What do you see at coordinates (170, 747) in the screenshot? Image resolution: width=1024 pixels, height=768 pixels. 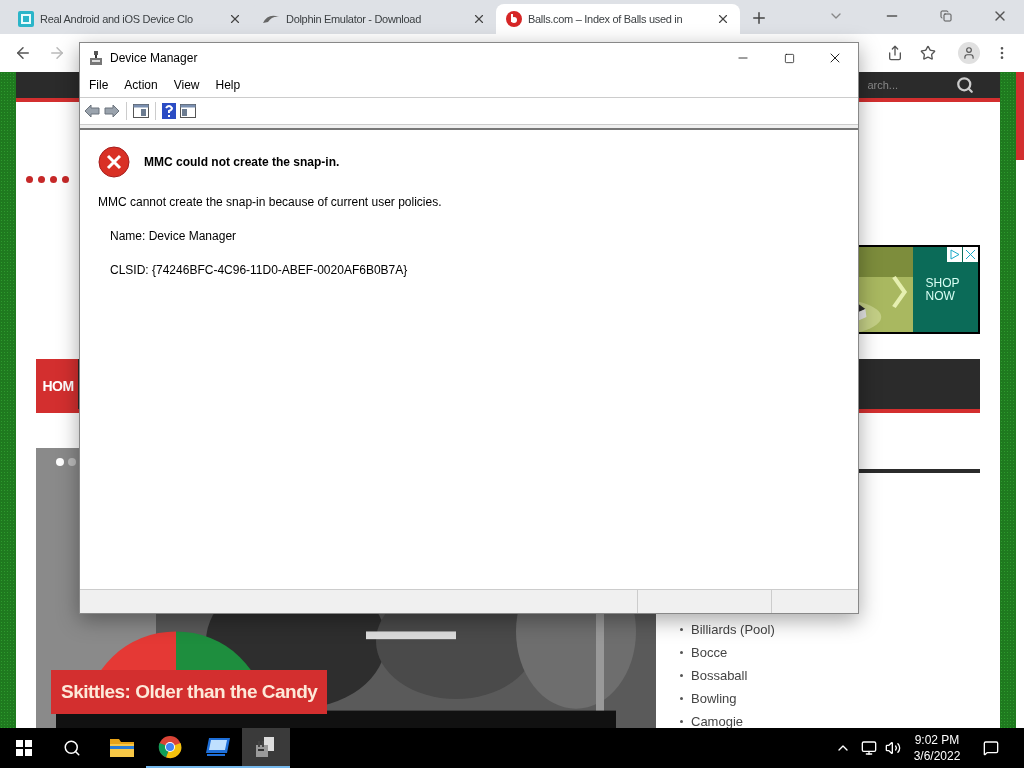 I see `chrome-icon` at bounding box center [170, 747].